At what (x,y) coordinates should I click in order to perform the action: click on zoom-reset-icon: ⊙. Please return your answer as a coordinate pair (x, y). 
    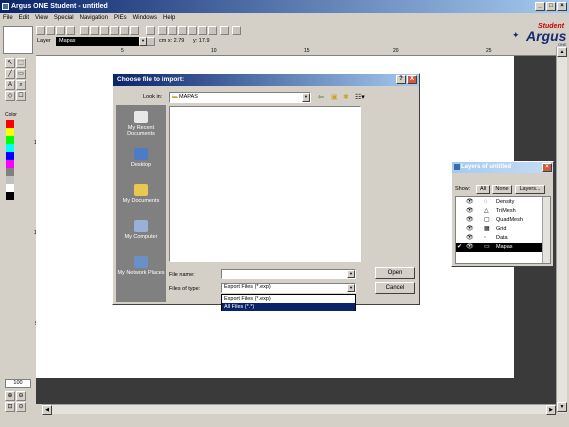
    Looking at the image, I should click on (21, 407).